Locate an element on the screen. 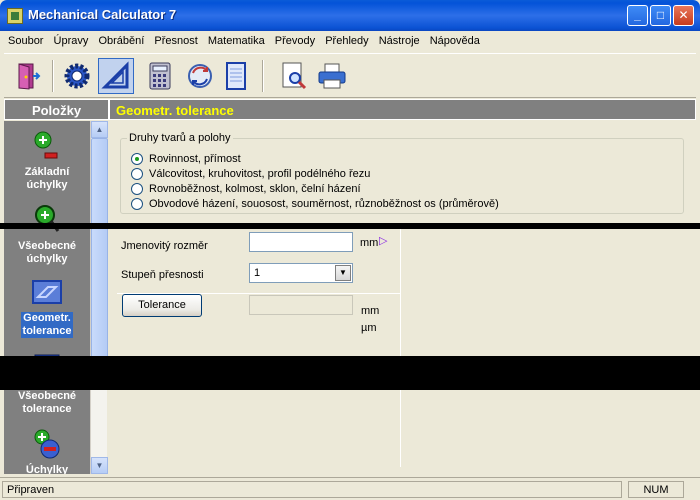  wrench-tolerance-icon is located at coordinates (47, 220).